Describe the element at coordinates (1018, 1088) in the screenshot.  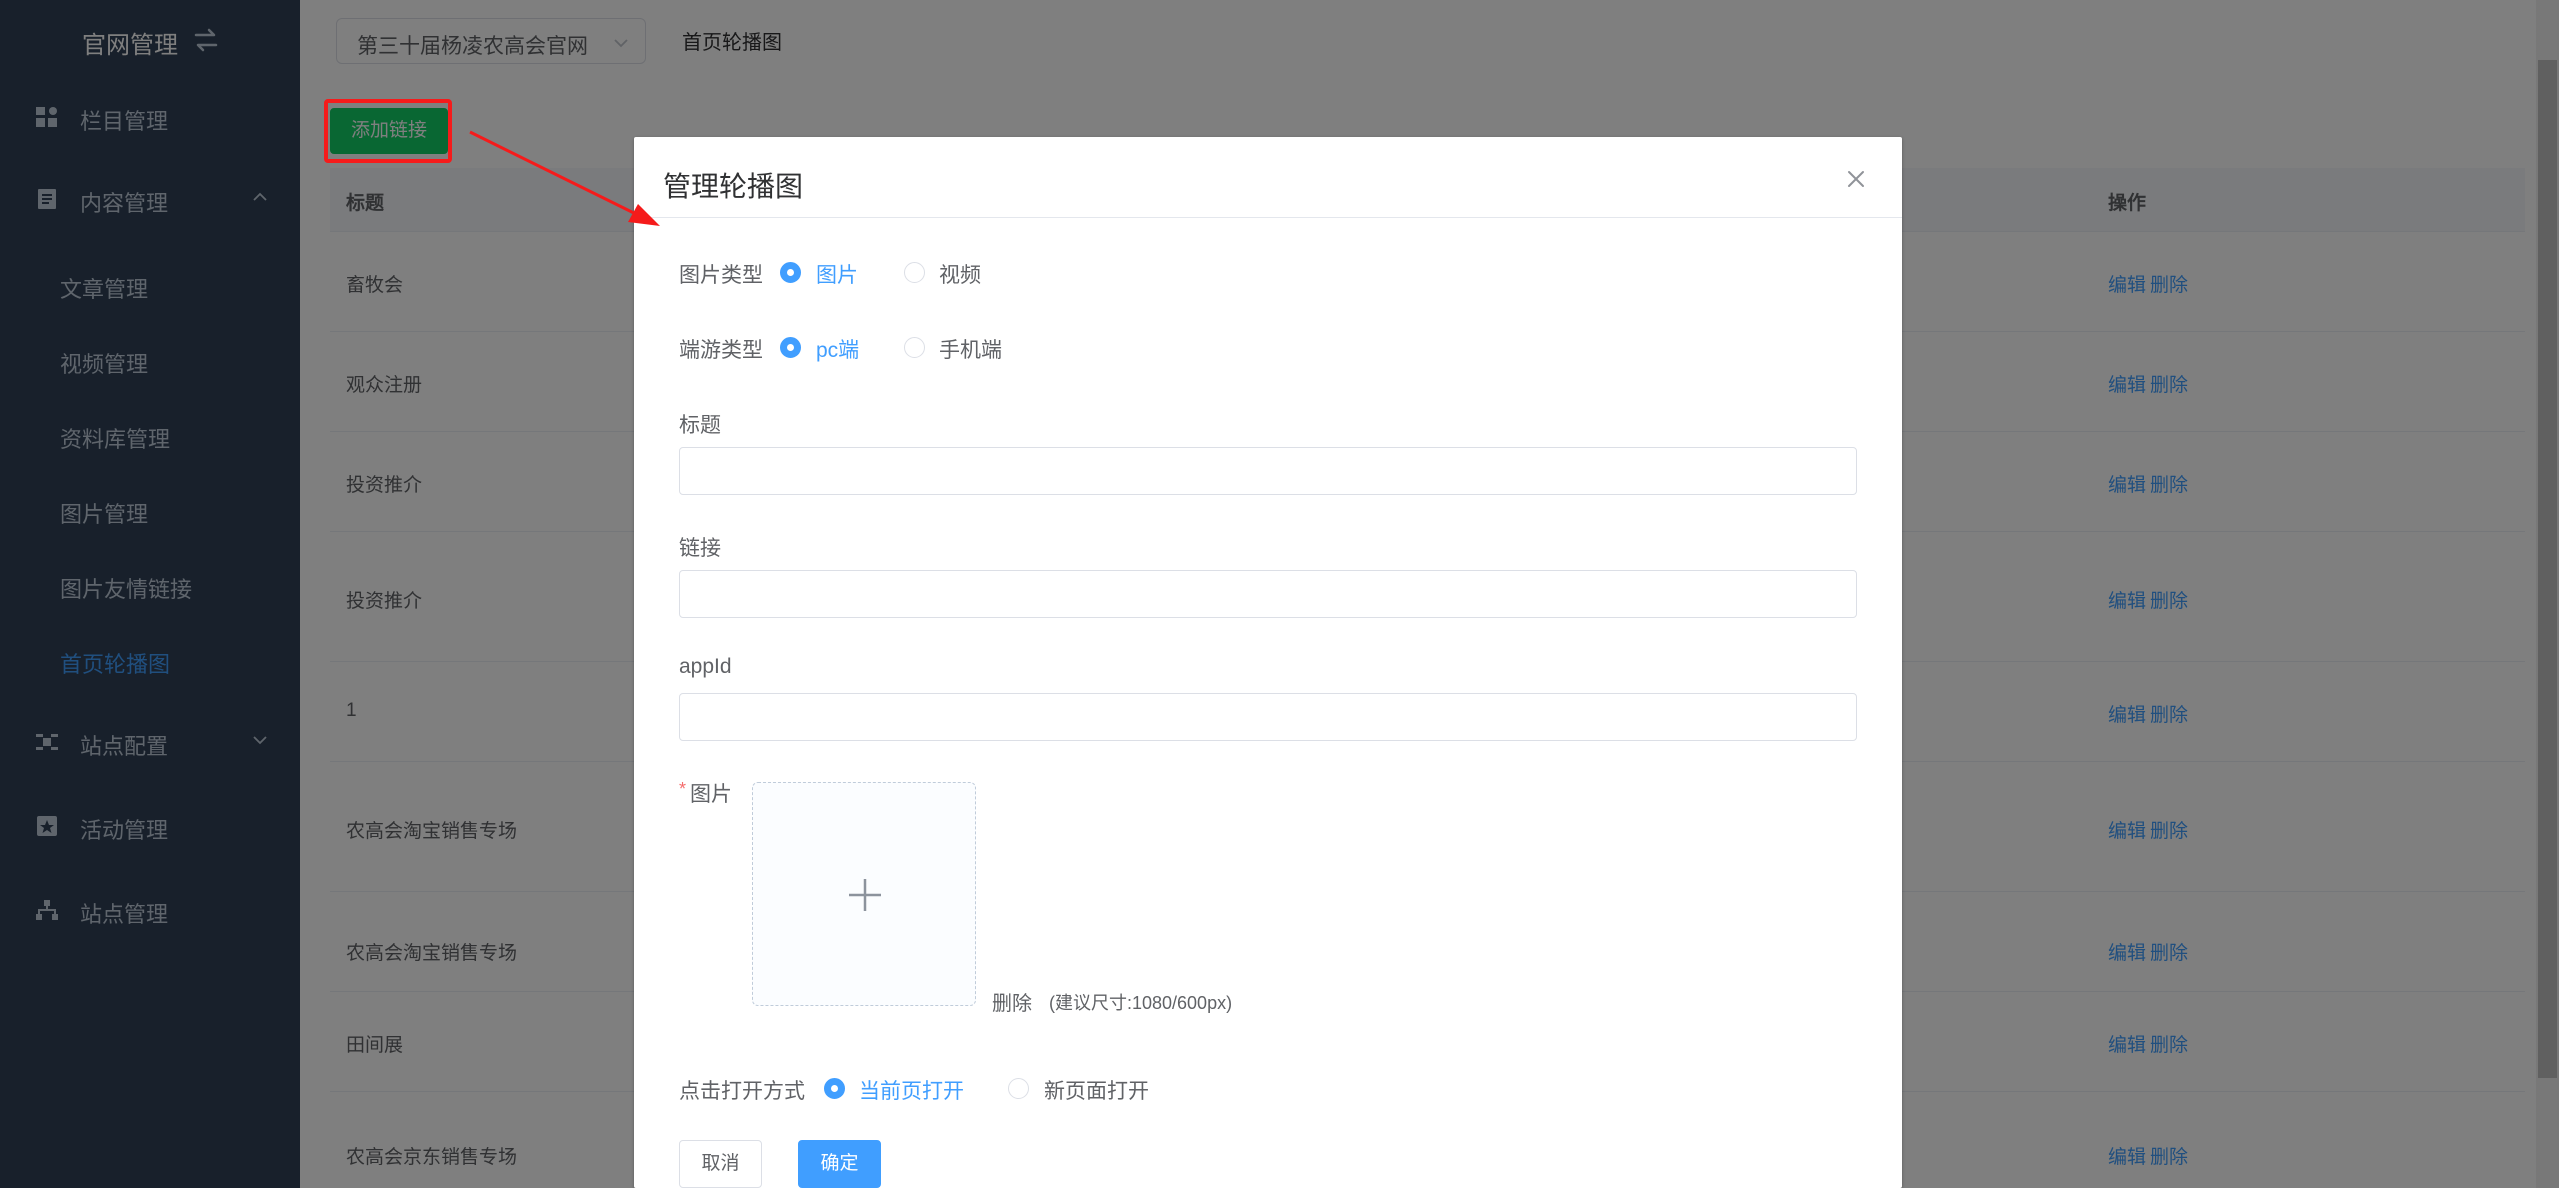
I see `radio-new-page` at that location.